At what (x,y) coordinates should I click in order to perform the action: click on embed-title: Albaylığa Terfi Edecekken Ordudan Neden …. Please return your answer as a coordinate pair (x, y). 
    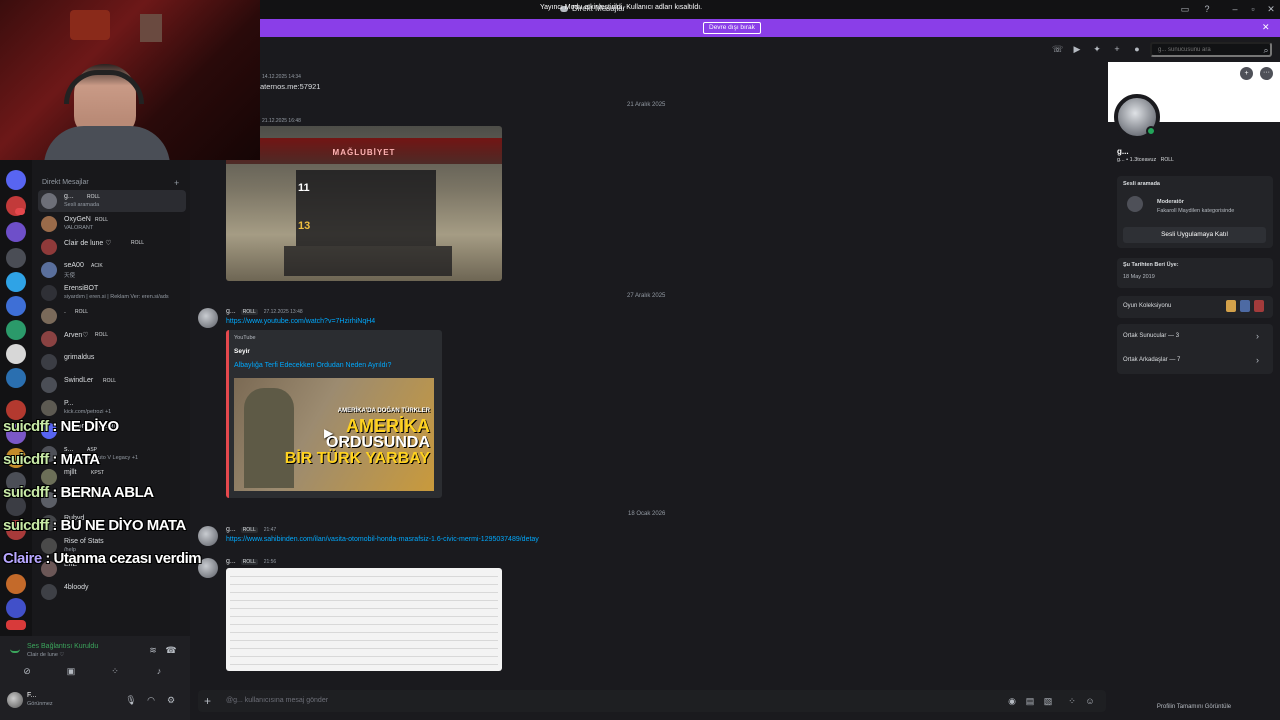
    Looking at the image, I should click on (312, 365).